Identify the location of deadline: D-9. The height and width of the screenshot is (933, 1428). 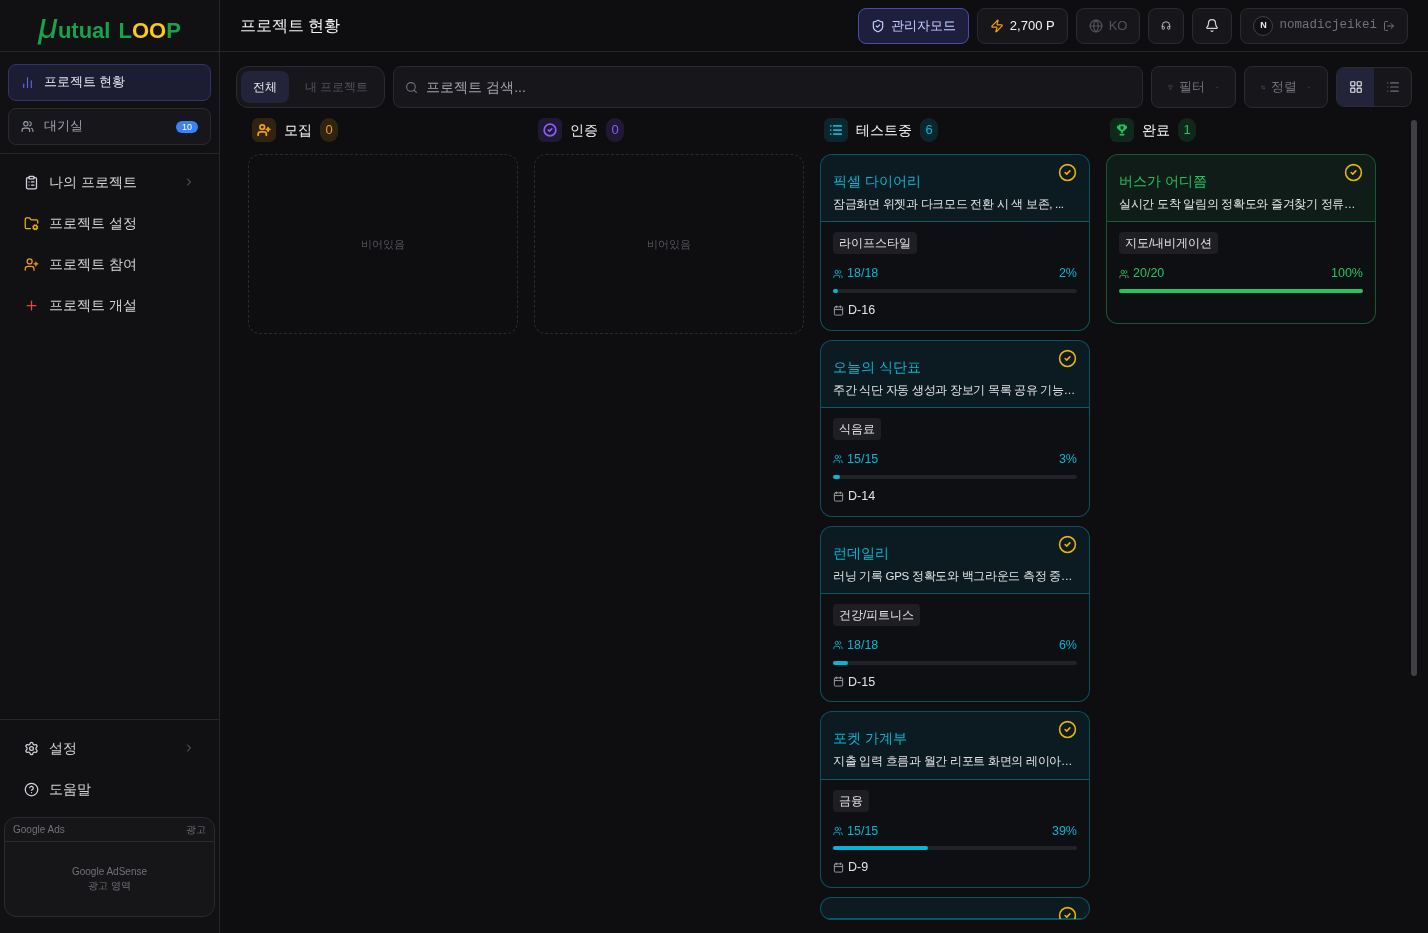
(858, 868).